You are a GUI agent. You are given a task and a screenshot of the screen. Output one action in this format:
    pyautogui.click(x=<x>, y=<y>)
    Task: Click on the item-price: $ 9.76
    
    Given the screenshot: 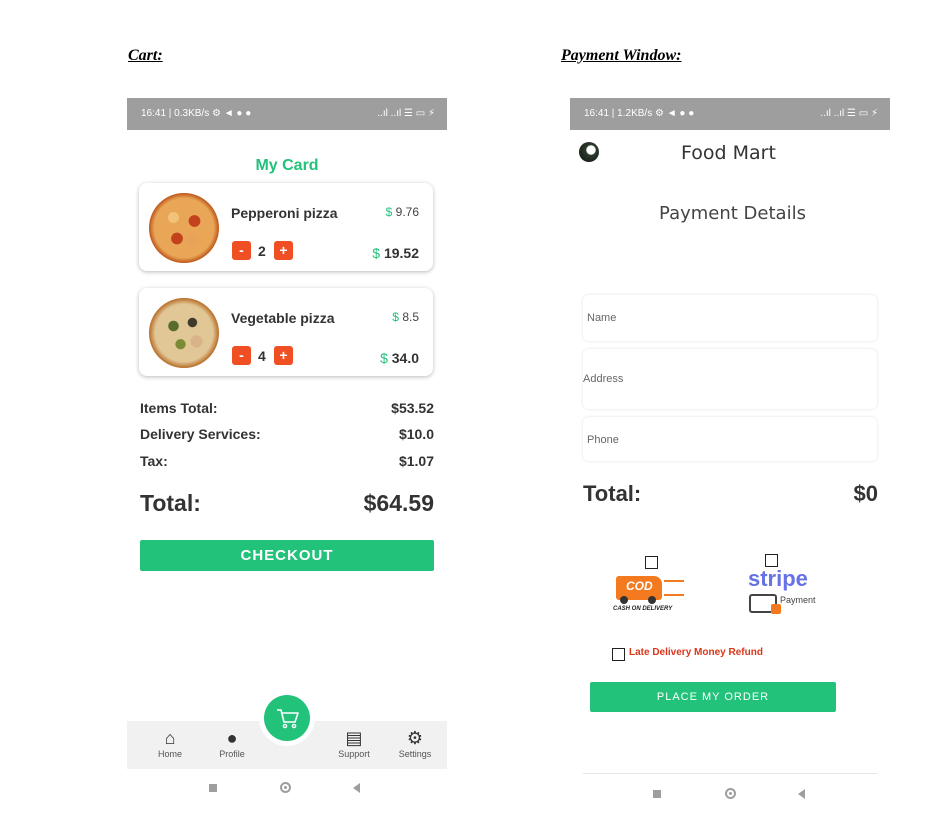 What is the action you would take?
    pyautogui.click(x=402, y=212)
    